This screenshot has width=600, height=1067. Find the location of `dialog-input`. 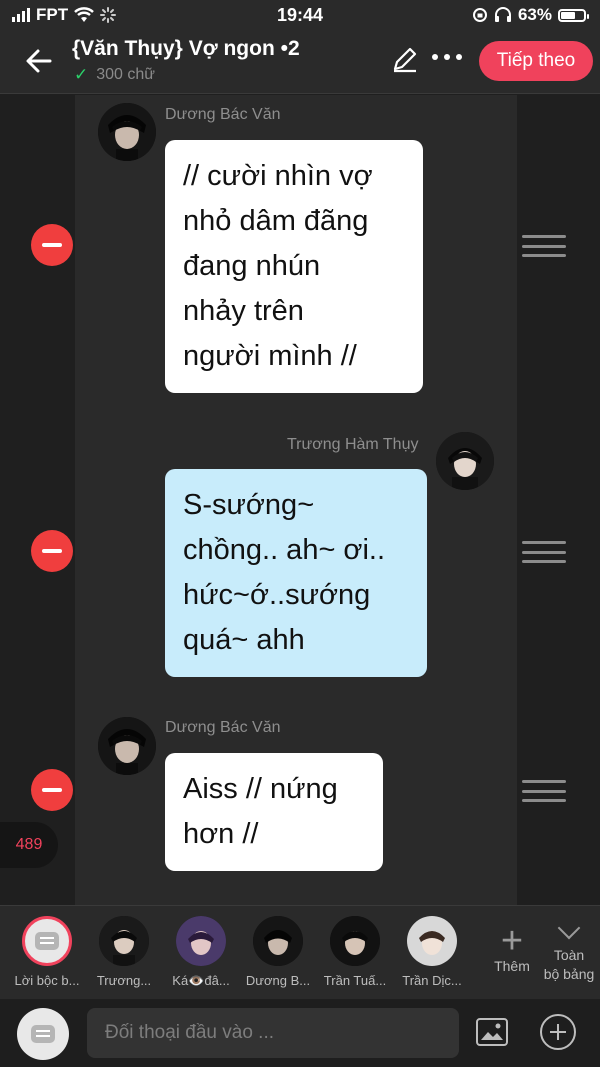

dialog-input is located at coordinates (273, 1033).